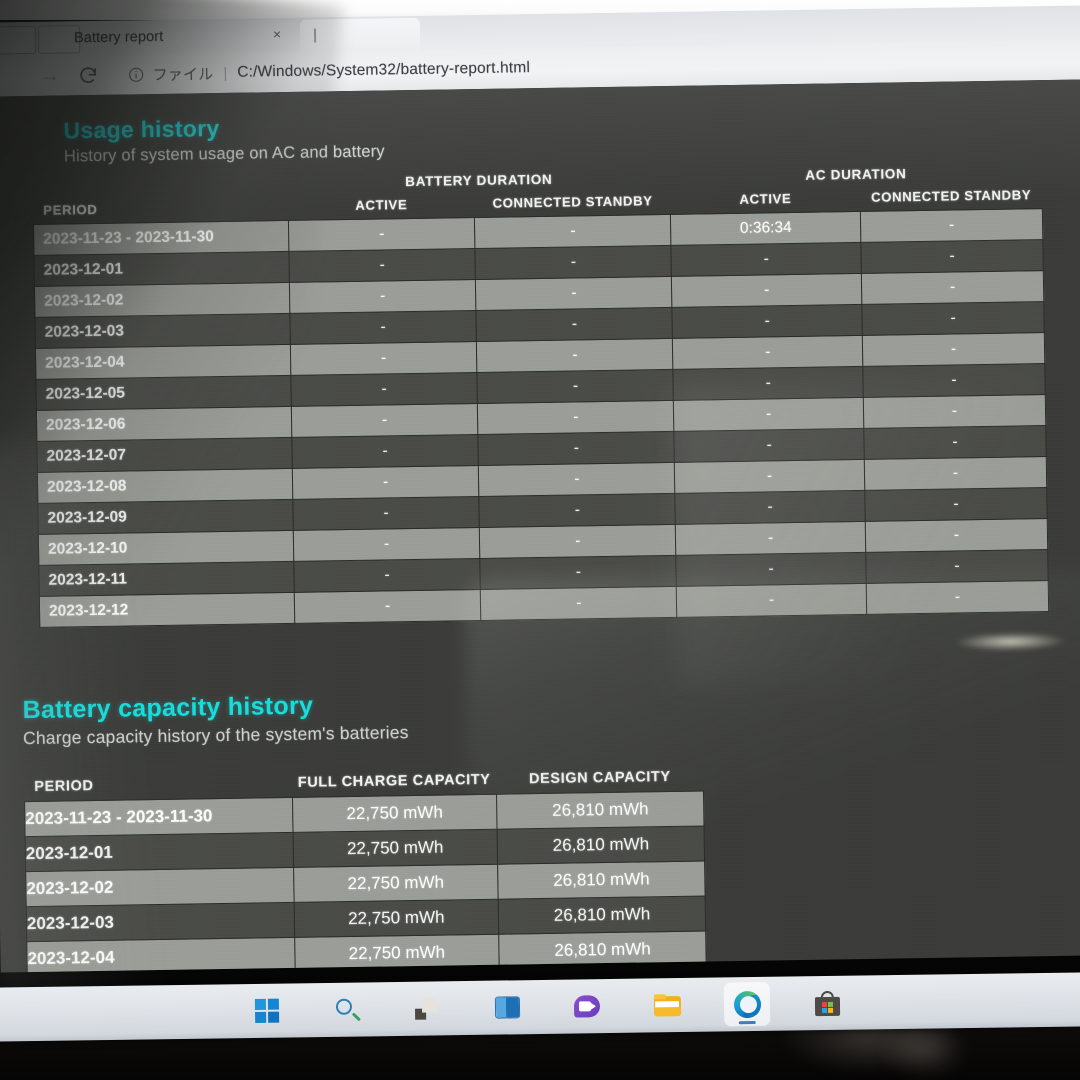  Describe the element at coordinates (572, 202) in the screenshot. I see `column-header-battery-standby: CONNECTED STANDBY` at that location.